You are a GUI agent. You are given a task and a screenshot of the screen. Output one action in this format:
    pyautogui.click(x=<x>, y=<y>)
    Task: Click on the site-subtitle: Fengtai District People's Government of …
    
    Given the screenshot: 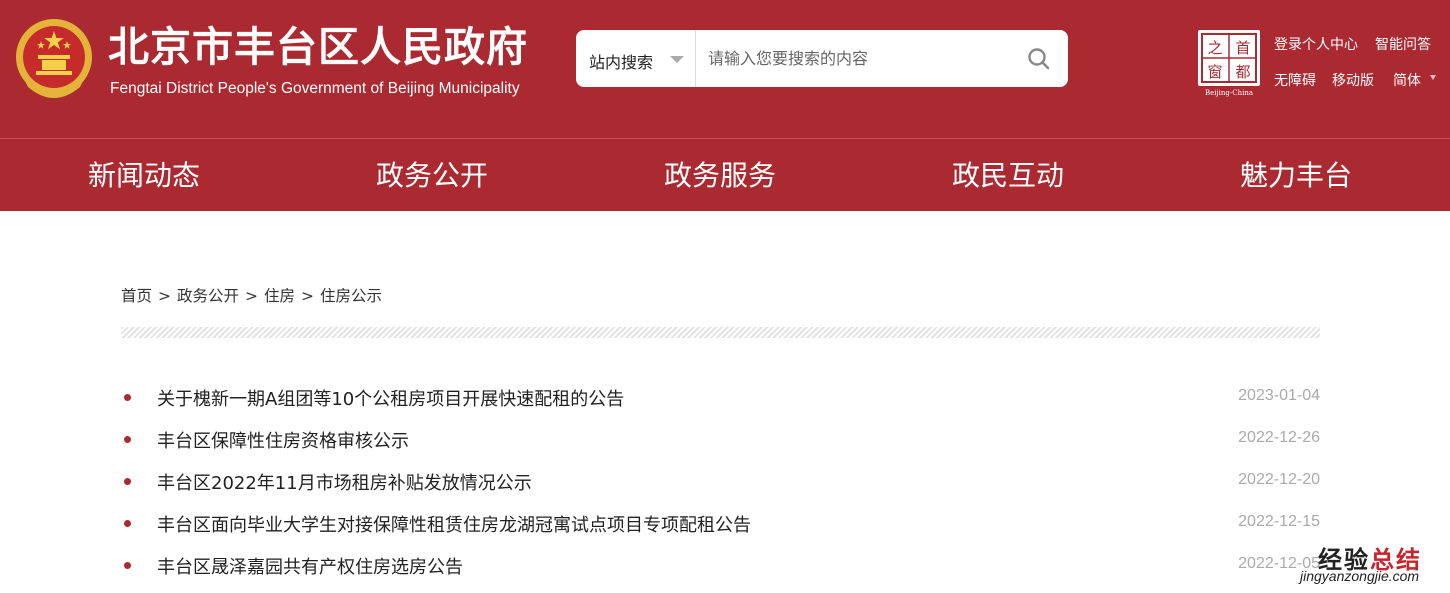 What is the action you would take?
    pyautogui.click(x=315, y=88)
    